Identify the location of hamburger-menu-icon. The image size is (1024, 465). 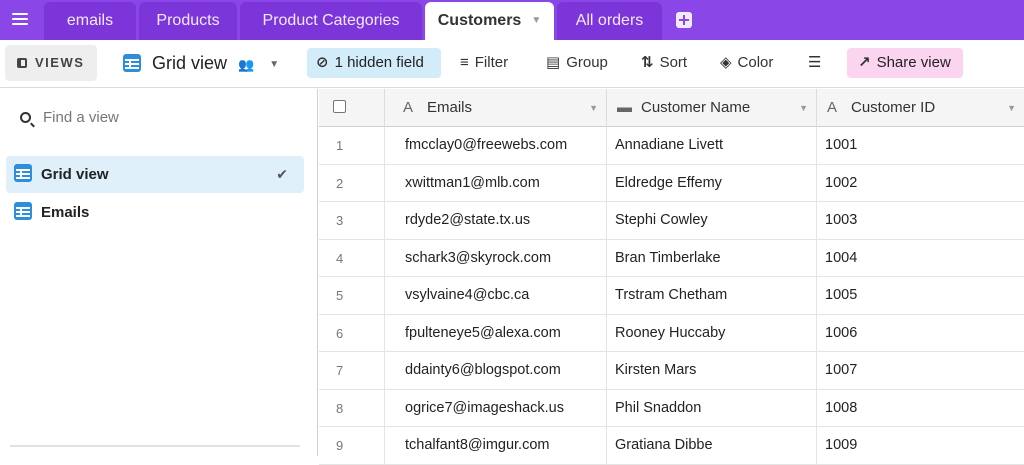
(20, 20).